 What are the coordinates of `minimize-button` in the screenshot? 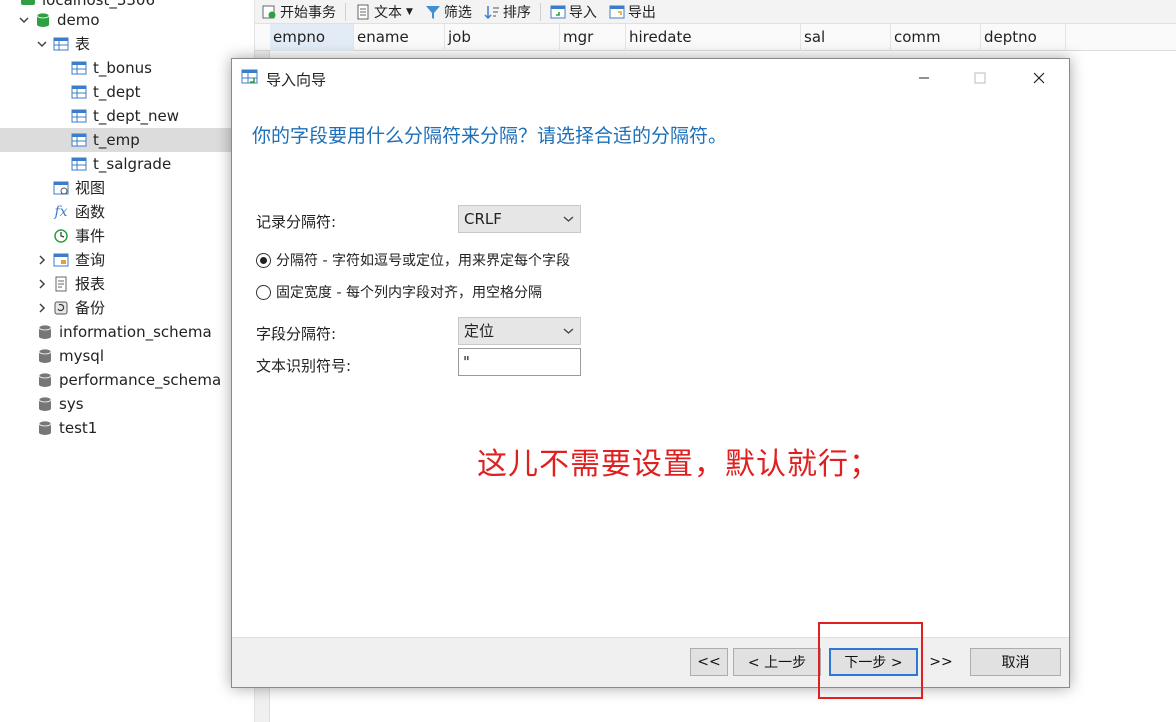 It's located at (924, 78).